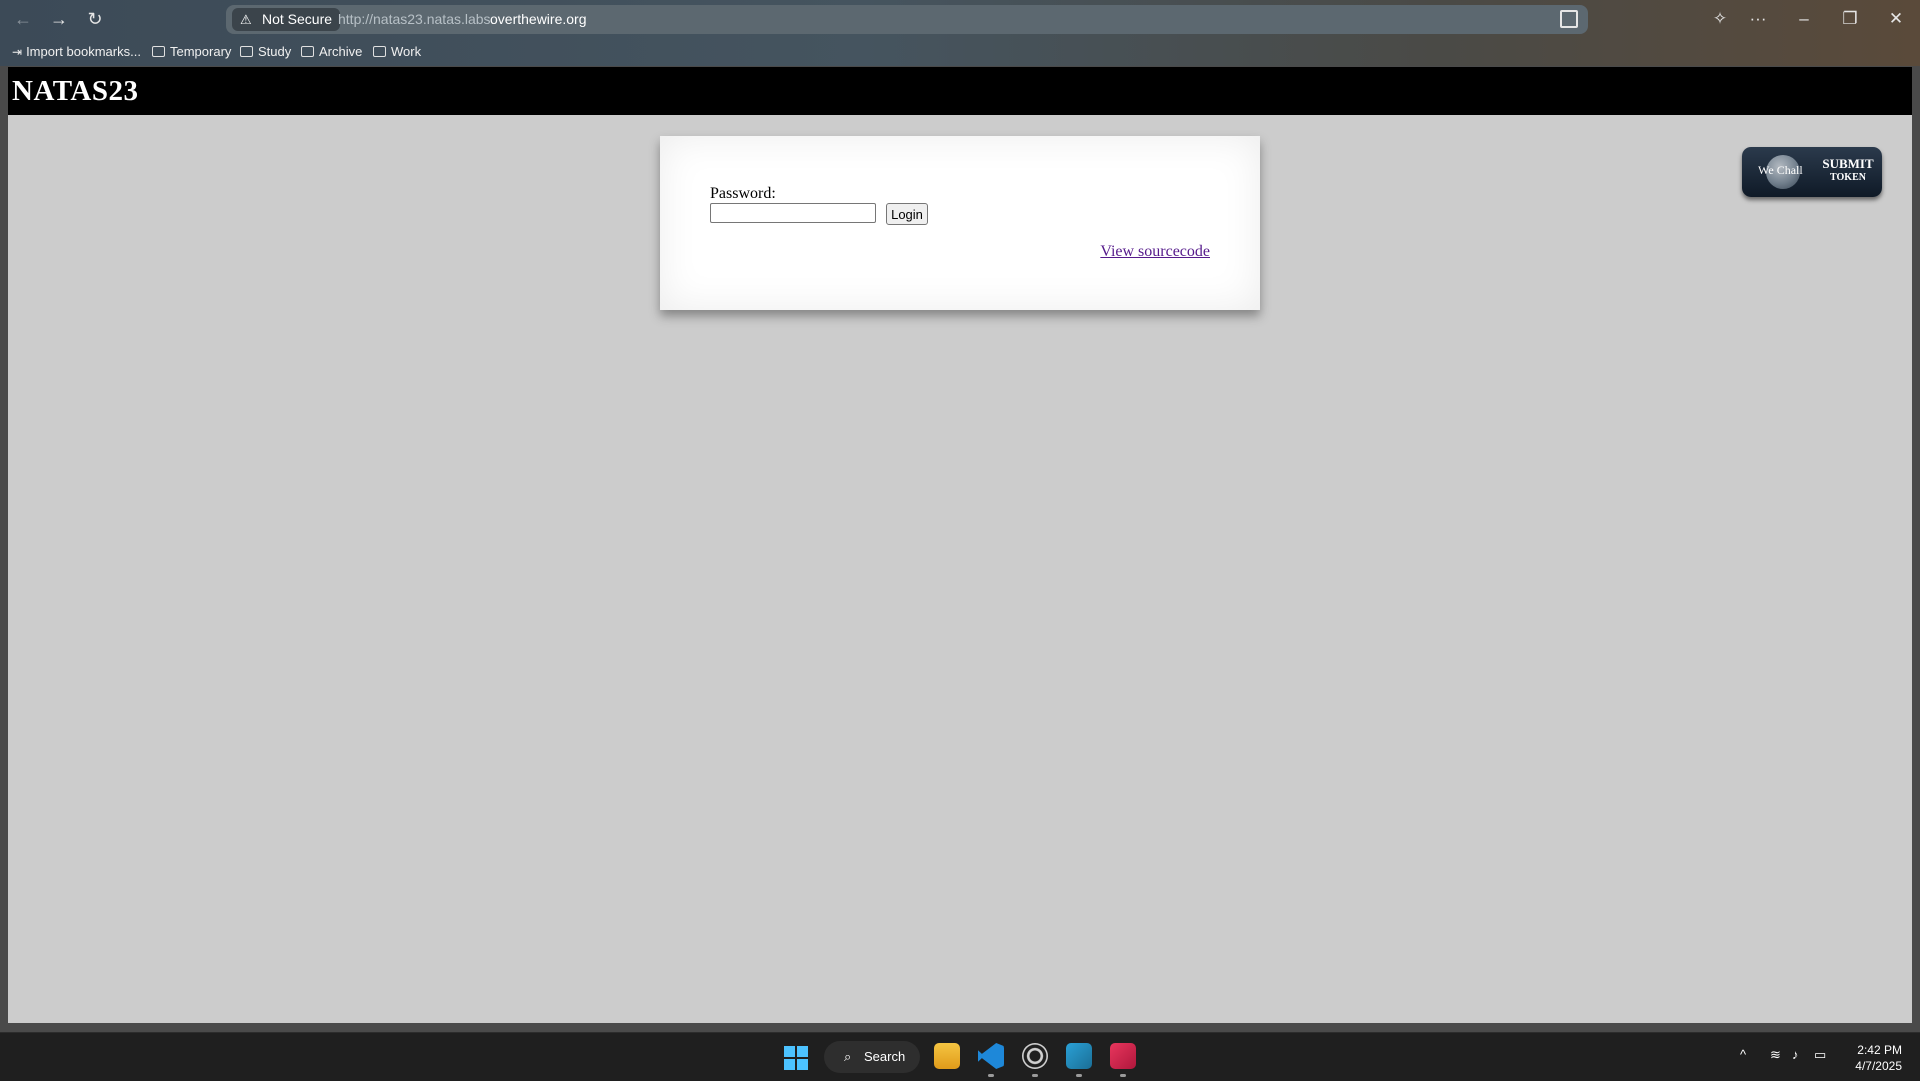 The height and width of the screenshot is (1081, 1920). I want to click on login-panel: Password: Login View sourcecode, so click(960, 223).